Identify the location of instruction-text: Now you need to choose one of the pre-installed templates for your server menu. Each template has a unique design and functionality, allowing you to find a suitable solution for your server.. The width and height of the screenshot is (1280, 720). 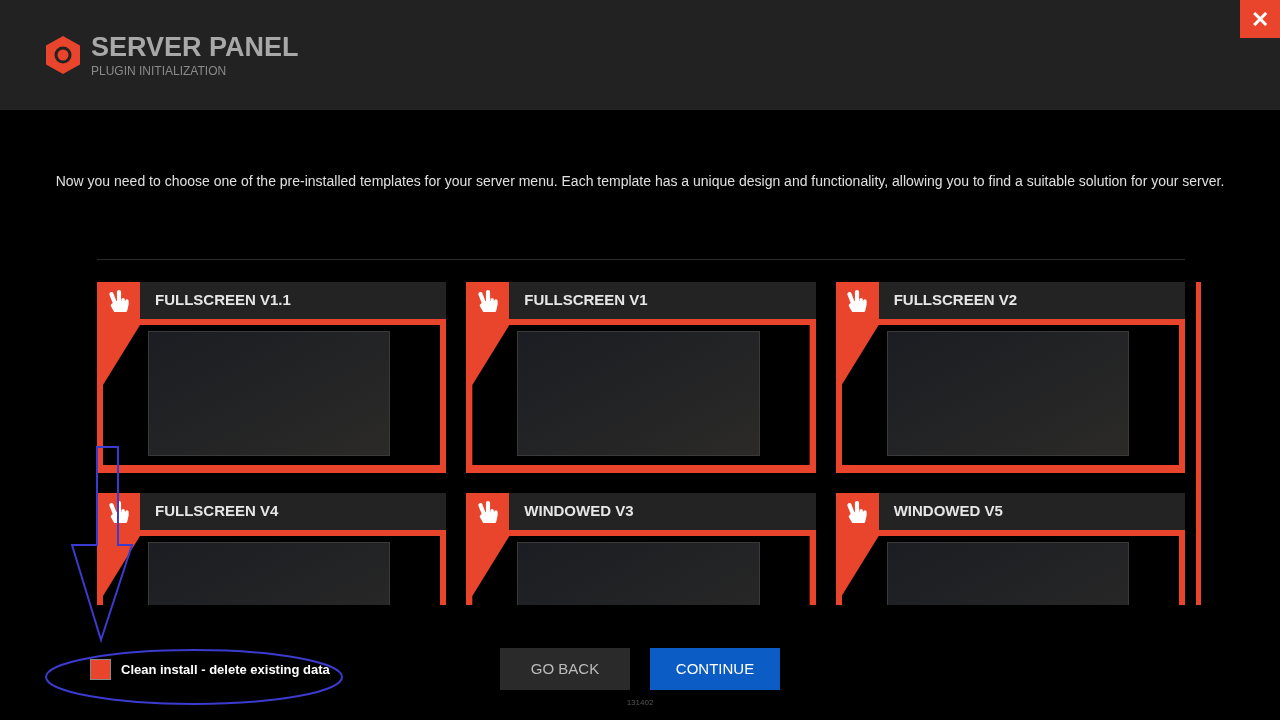
(640, 181).